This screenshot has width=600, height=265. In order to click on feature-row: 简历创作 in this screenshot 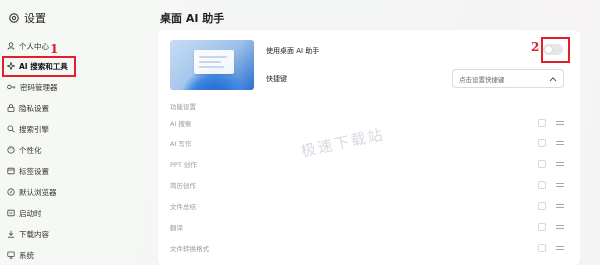, I will do `click(368, 185)`.